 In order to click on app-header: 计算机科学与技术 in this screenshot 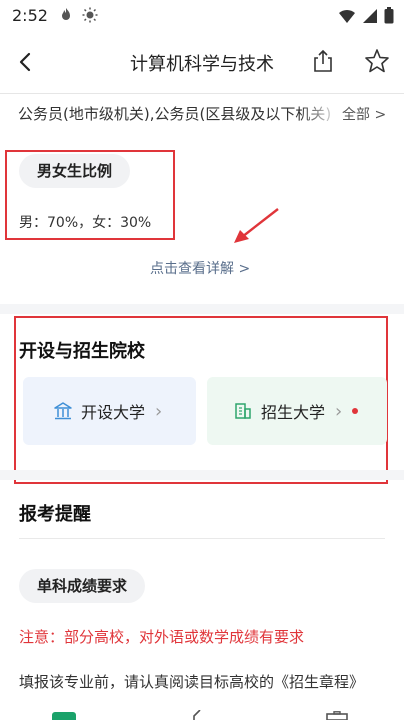, I will do `click(202, 61)`.